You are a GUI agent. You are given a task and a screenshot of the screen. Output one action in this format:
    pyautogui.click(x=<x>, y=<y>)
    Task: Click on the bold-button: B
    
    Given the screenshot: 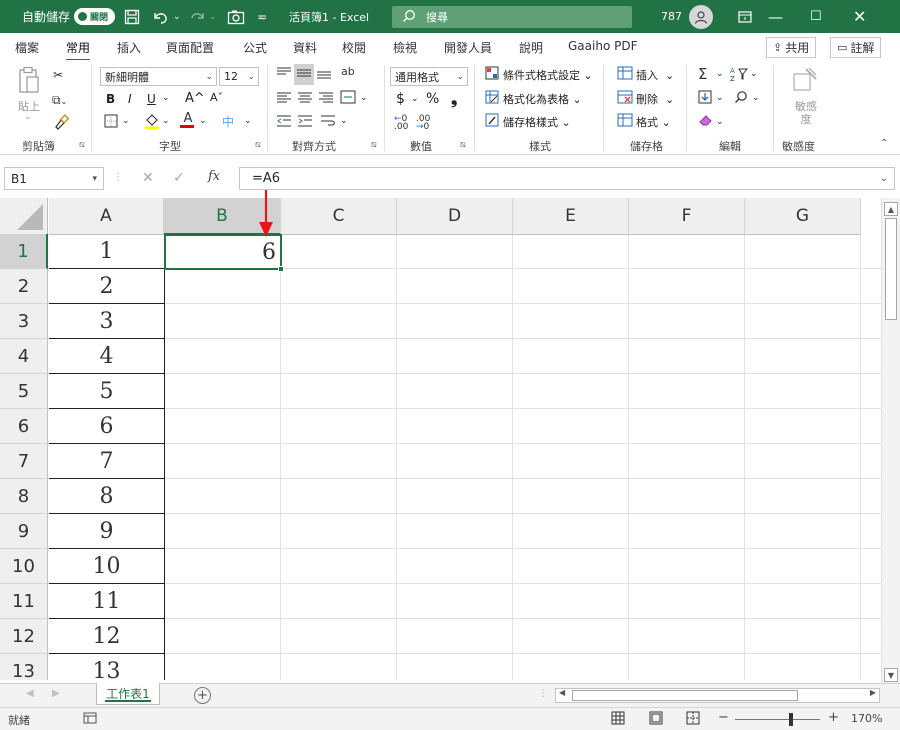 What is the action you would take?
    pyautogui.click(x=110, y=99)
    